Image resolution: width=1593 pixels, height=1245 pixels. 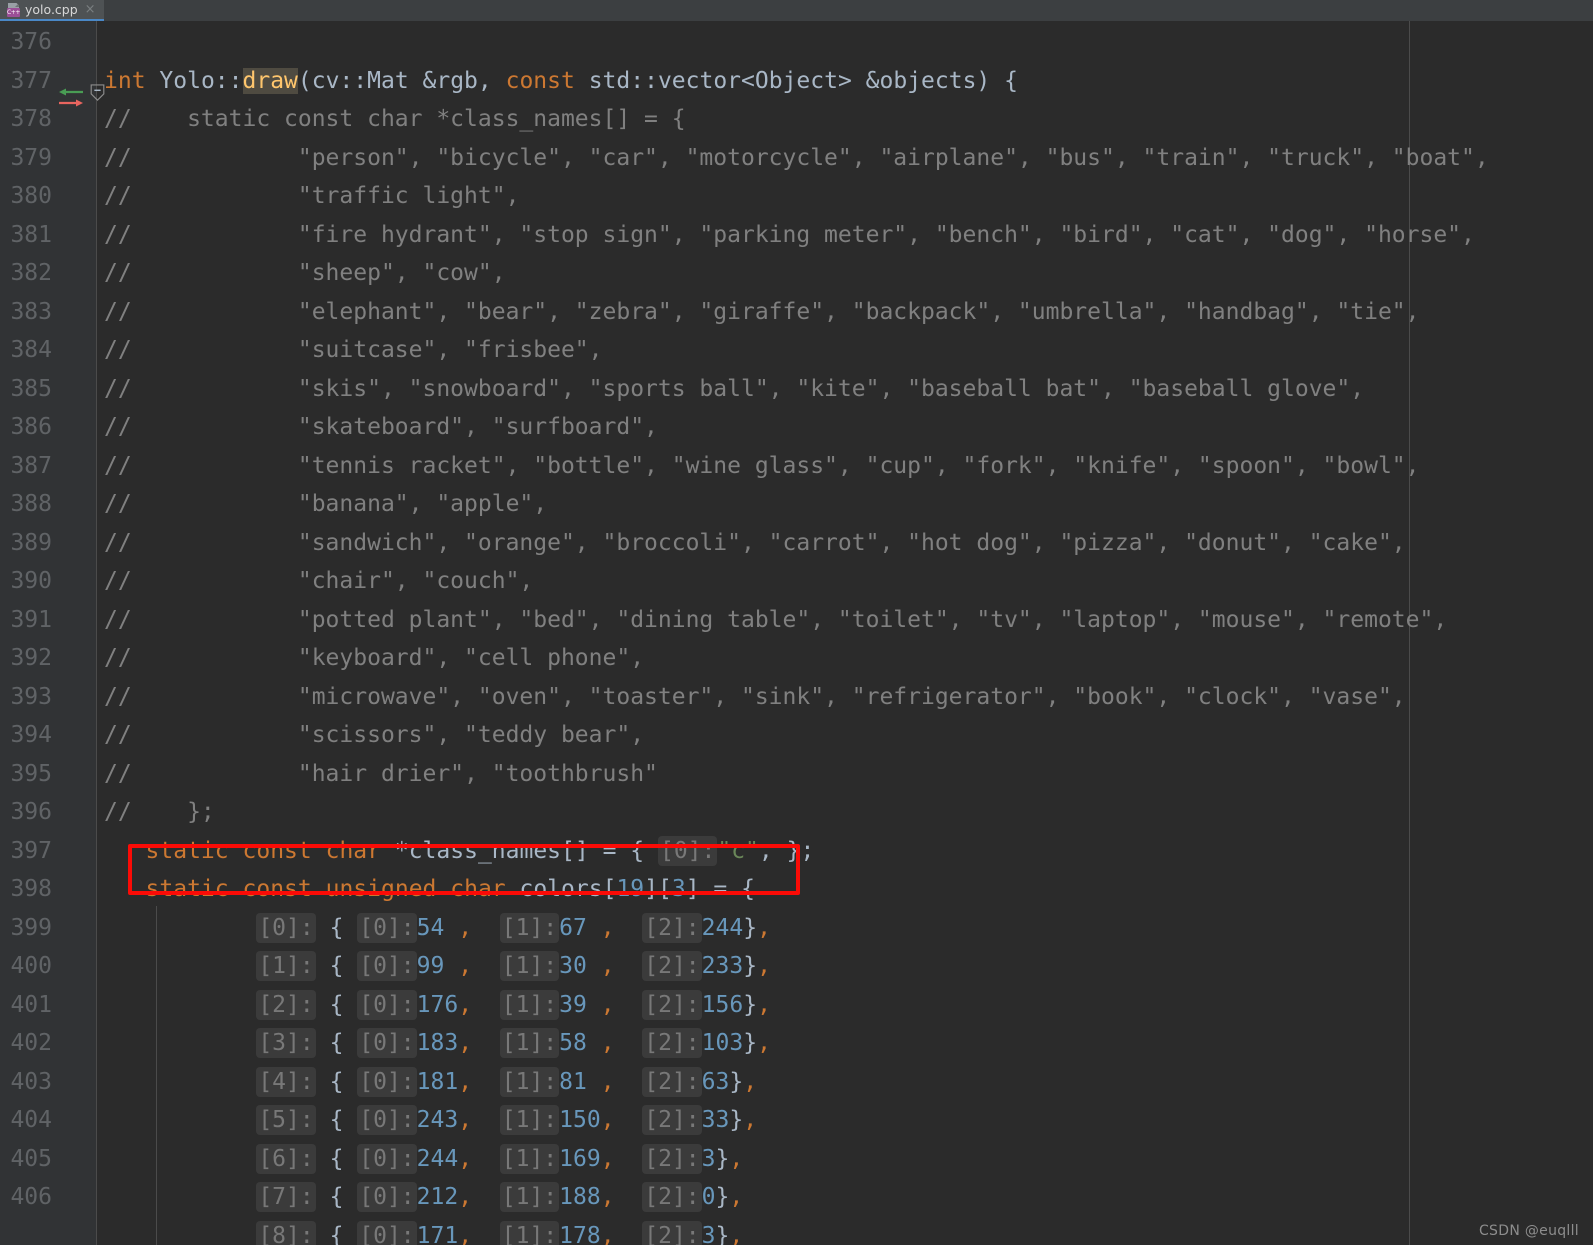 What do you see at coordinates (437, 966) in the screenshot?
I see `color-entry-line: [1]: { [0]:99 , [1]:30 , [2]:233},` at bounding box center [437, 966].